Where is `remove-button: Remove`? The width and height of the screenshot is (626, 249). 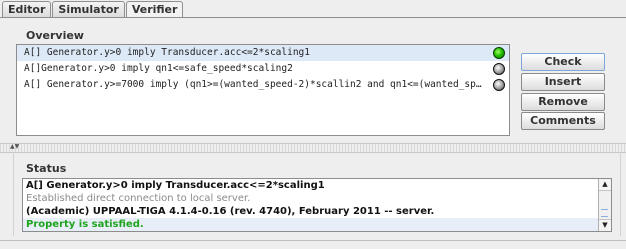 remove-button: Remove is located at coordinates (563, 102).